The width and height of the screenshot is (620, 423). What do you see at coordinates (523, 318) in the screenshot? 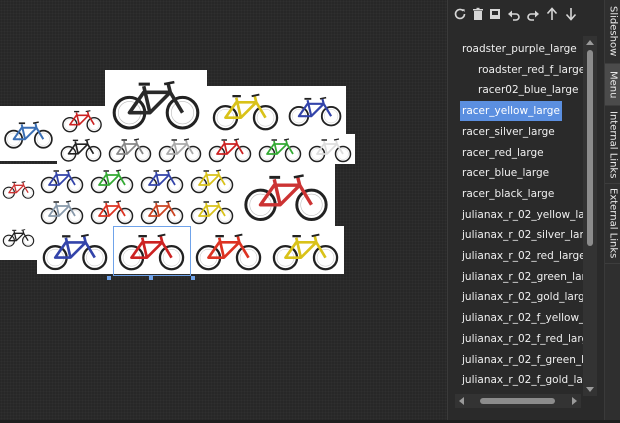
I see `menu-item: julianax_r_02_f_yellow_large` at bounding box center [523, 318].